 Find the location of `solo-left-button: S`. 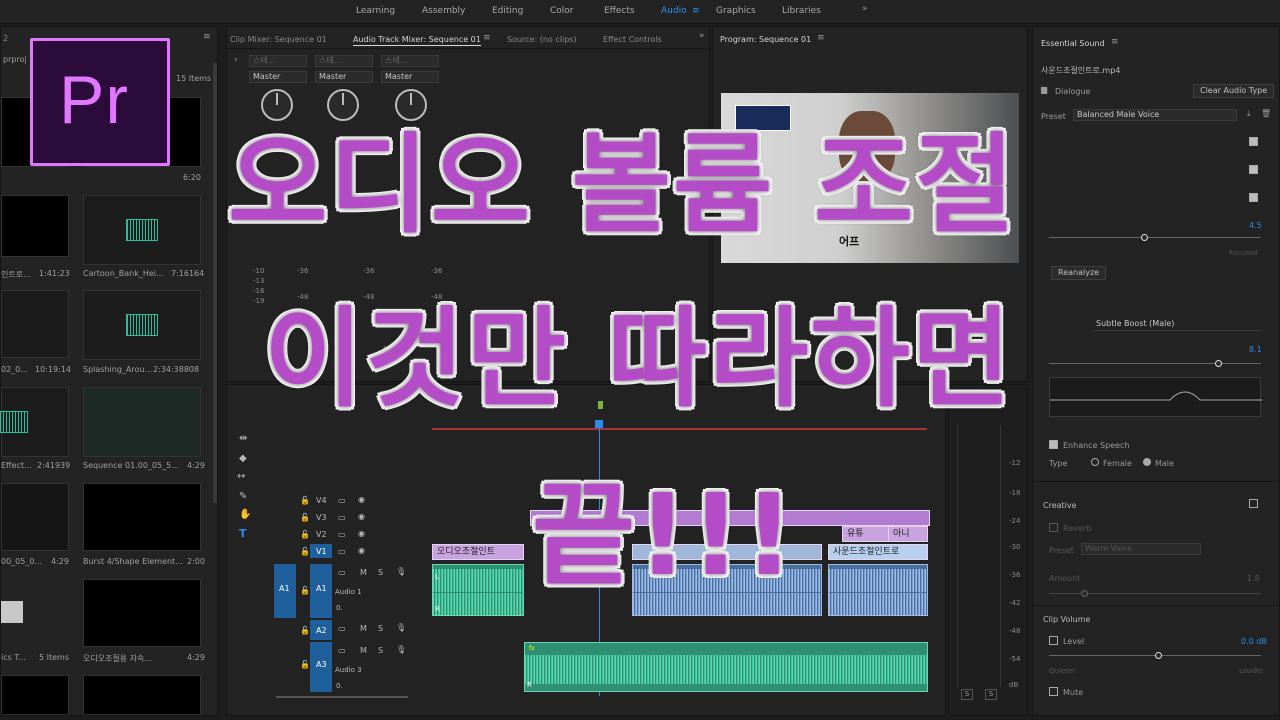

solo-left-button: S is located at coordinates (967, 694).